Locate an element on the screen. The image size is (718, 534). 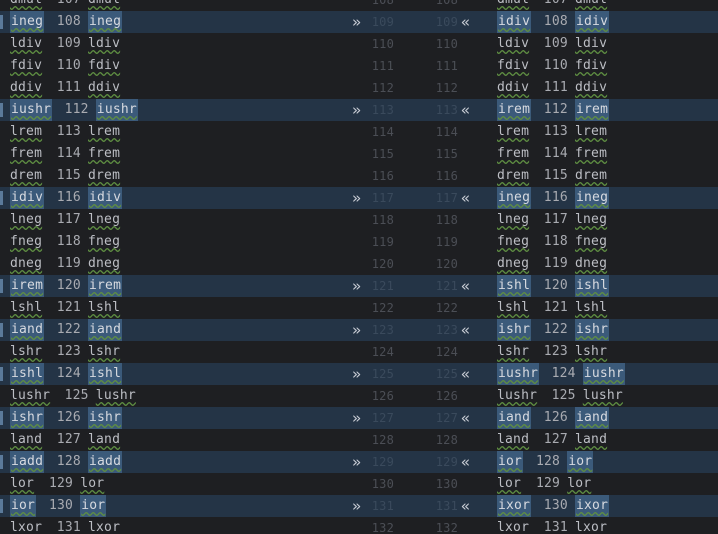
opcode-value: 122 is located at coordinates (68, 329).